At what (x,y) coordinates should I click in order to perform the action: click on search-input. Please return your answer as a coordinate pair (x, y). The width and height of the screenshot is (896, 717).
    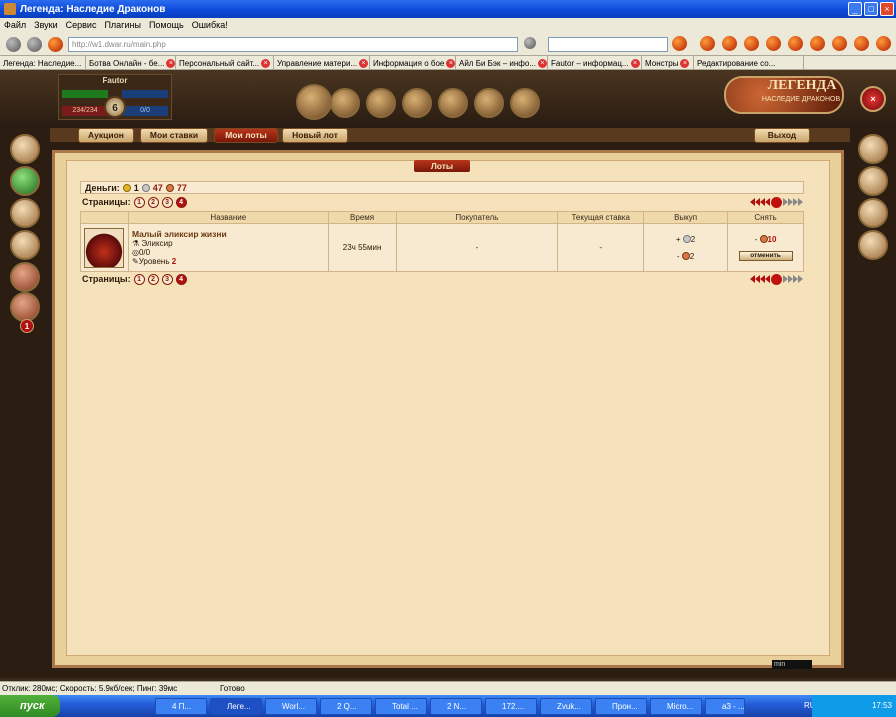
    Looking at the image, I should click on (608, 44).